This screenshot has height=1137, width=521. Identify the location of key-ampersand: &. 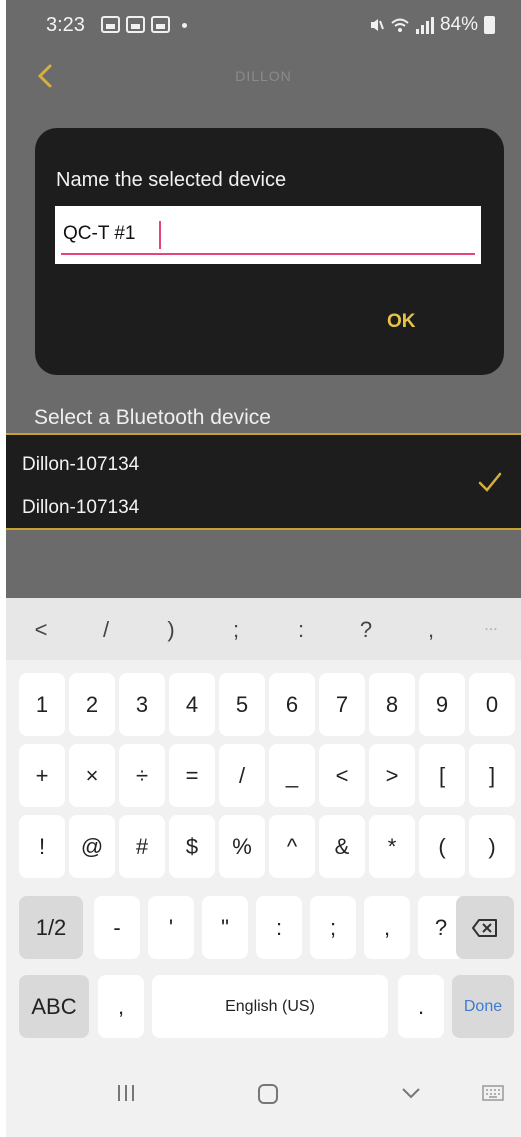
(342, 846).